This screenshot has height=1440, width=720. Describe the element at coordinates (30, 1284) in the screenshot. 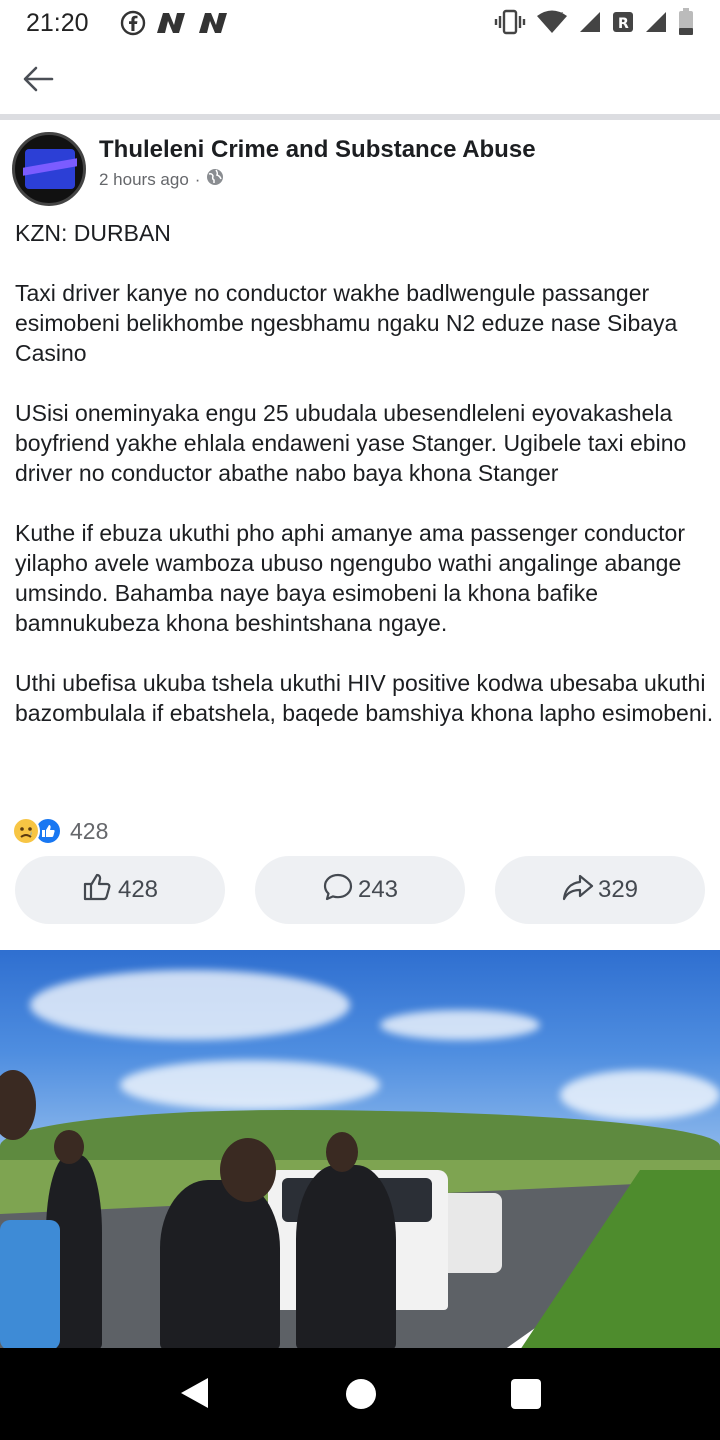

I see `photo-person-blue` at that location.